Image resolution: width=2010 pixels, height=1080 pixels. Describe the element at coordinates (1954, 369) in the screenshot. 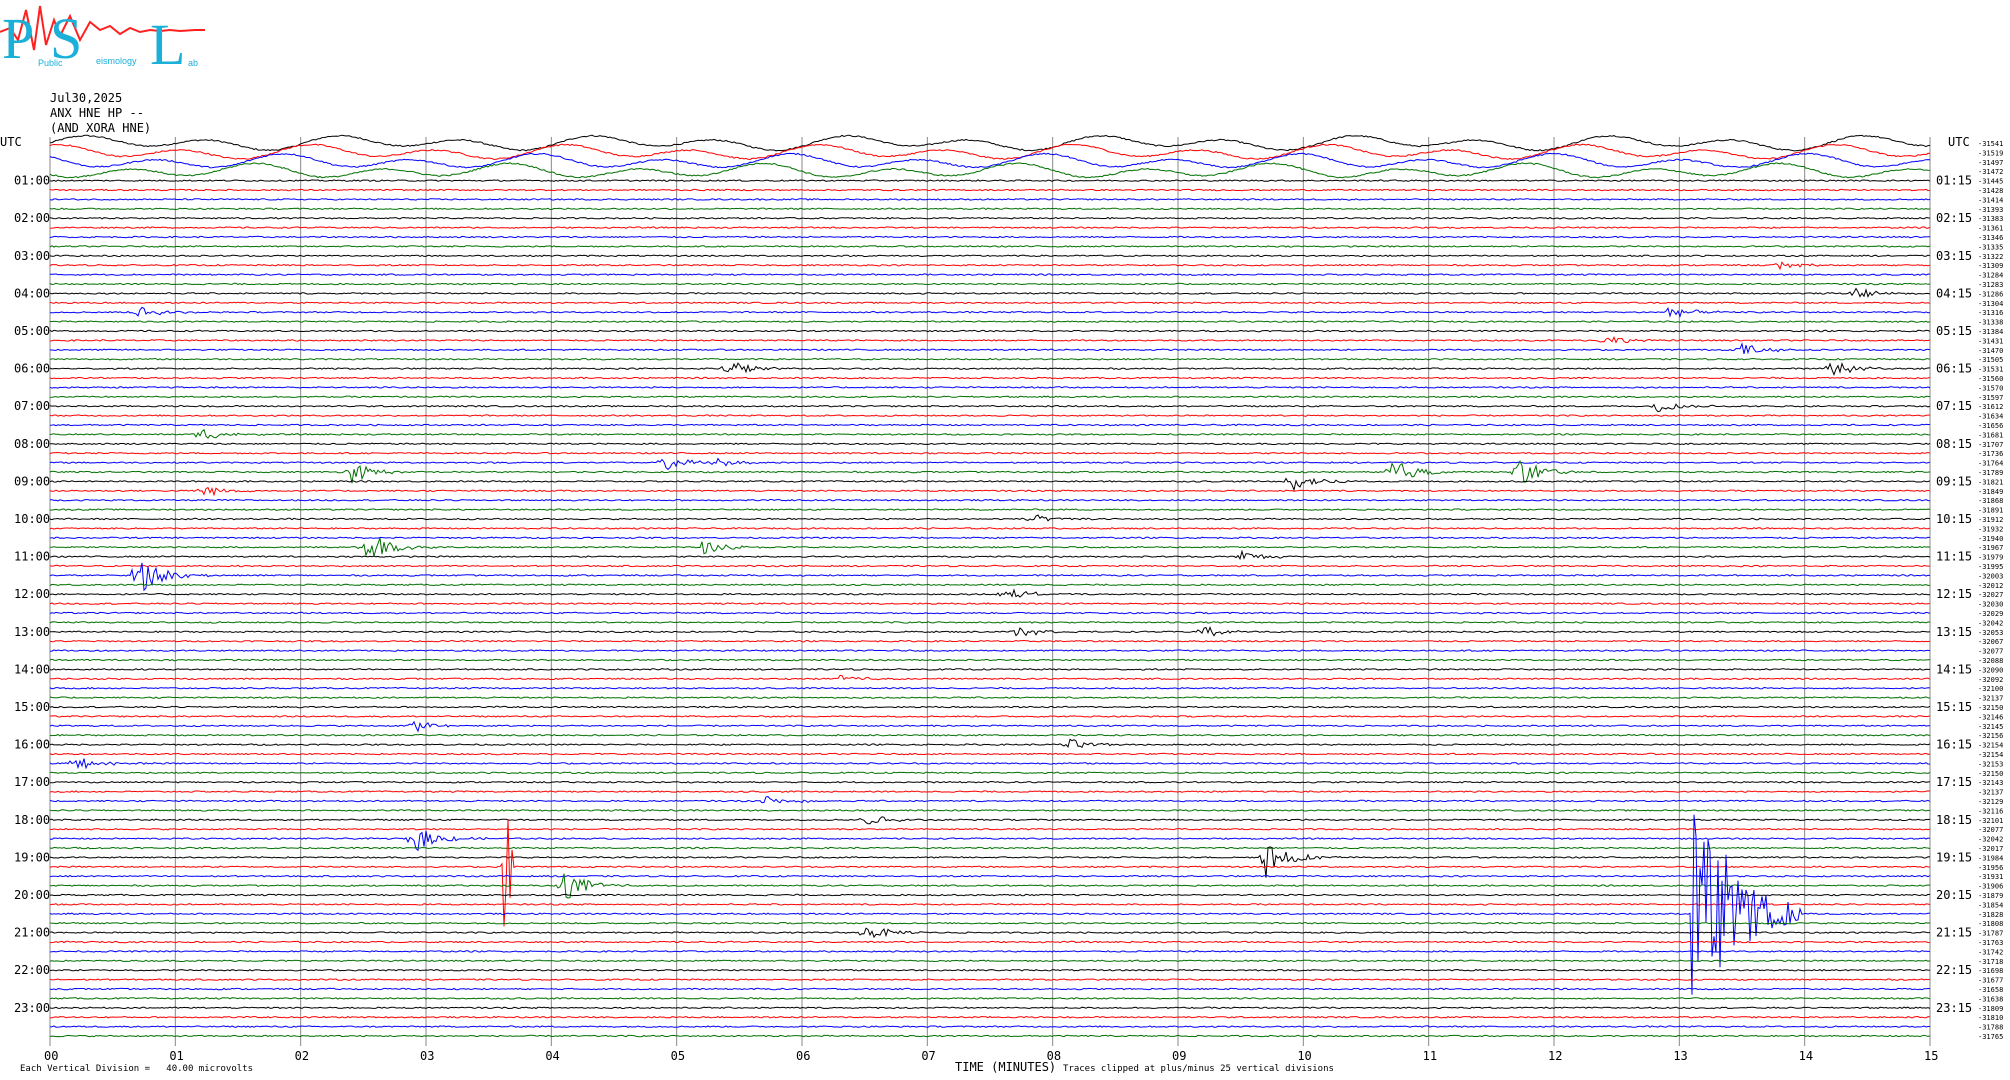

I see `right-hour-label: 06:15` at that location.